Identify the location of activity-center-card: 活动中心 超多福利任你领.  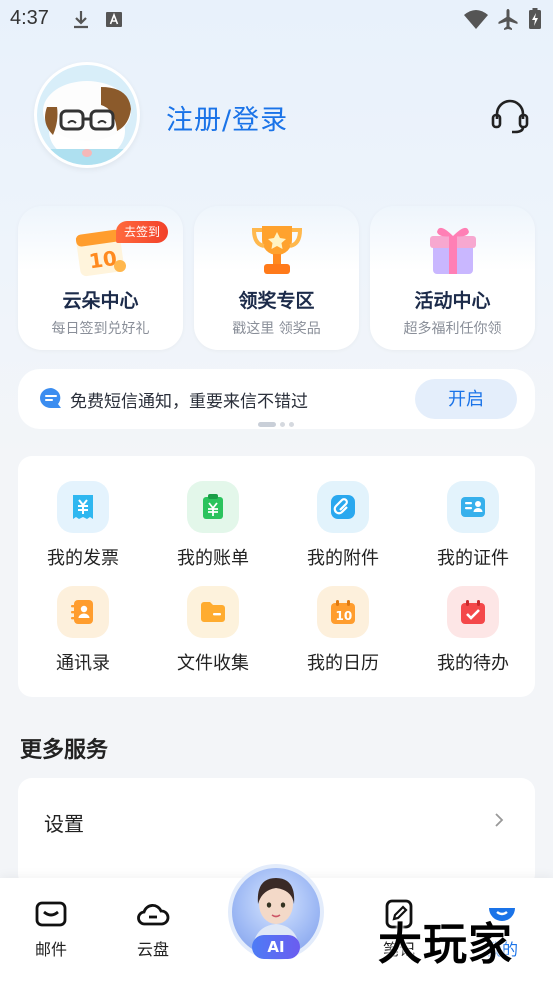
(452, 278).